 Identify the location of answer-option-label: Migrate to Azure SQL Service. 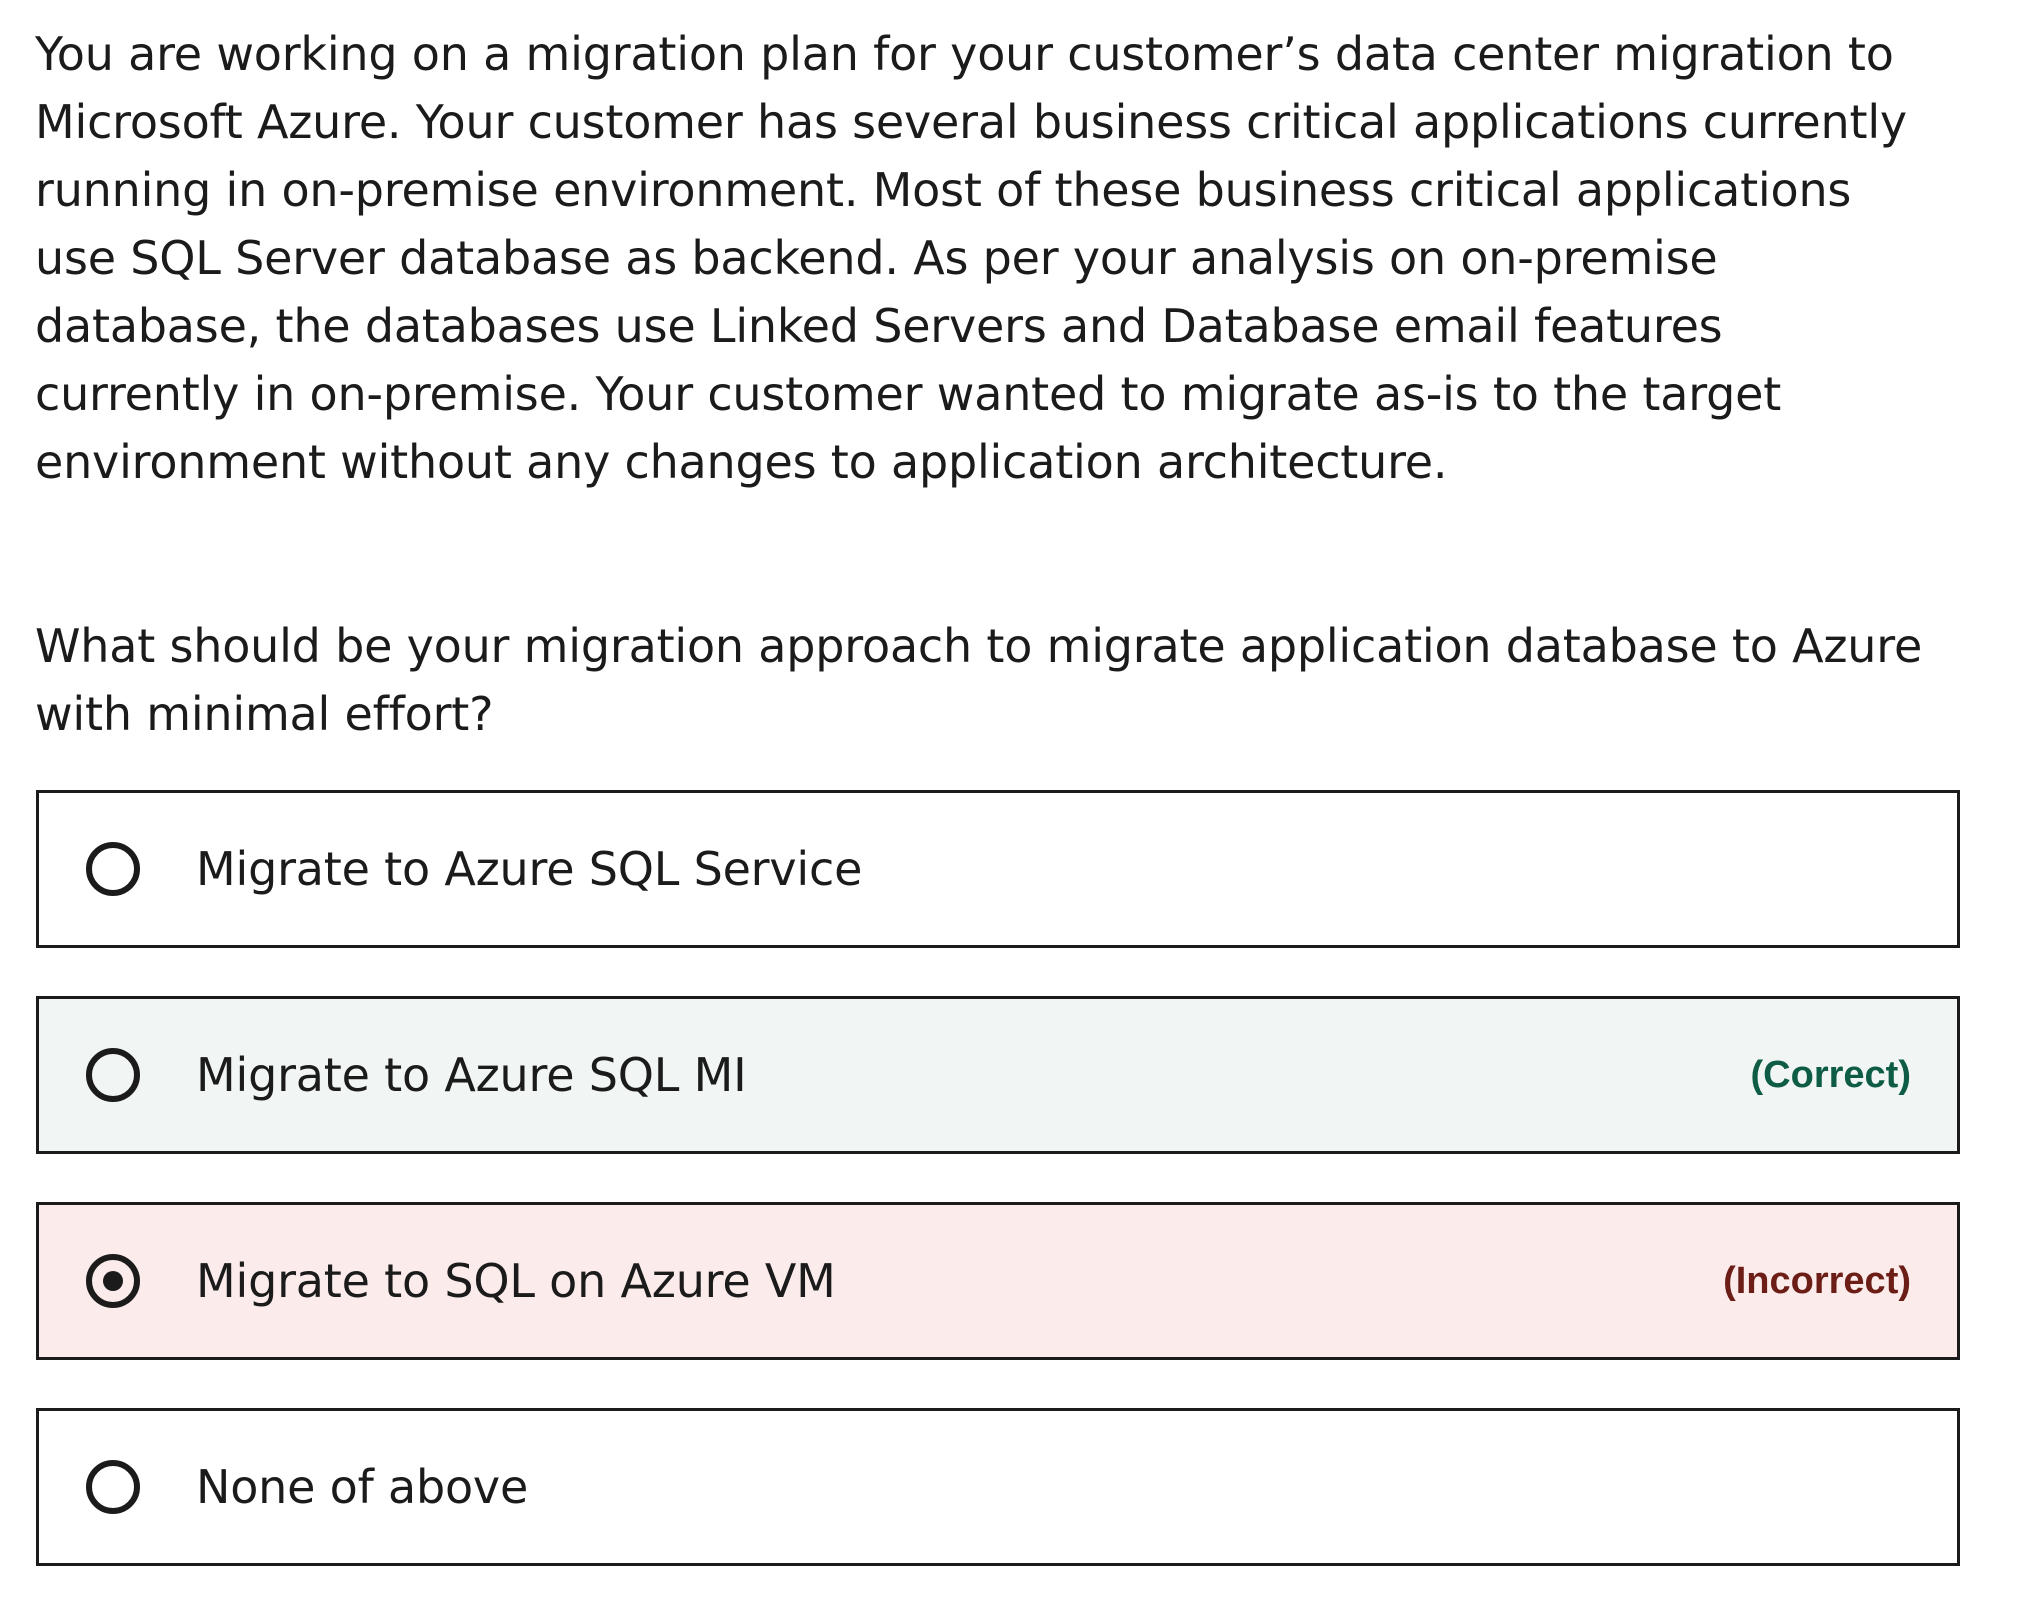
(529, 869).